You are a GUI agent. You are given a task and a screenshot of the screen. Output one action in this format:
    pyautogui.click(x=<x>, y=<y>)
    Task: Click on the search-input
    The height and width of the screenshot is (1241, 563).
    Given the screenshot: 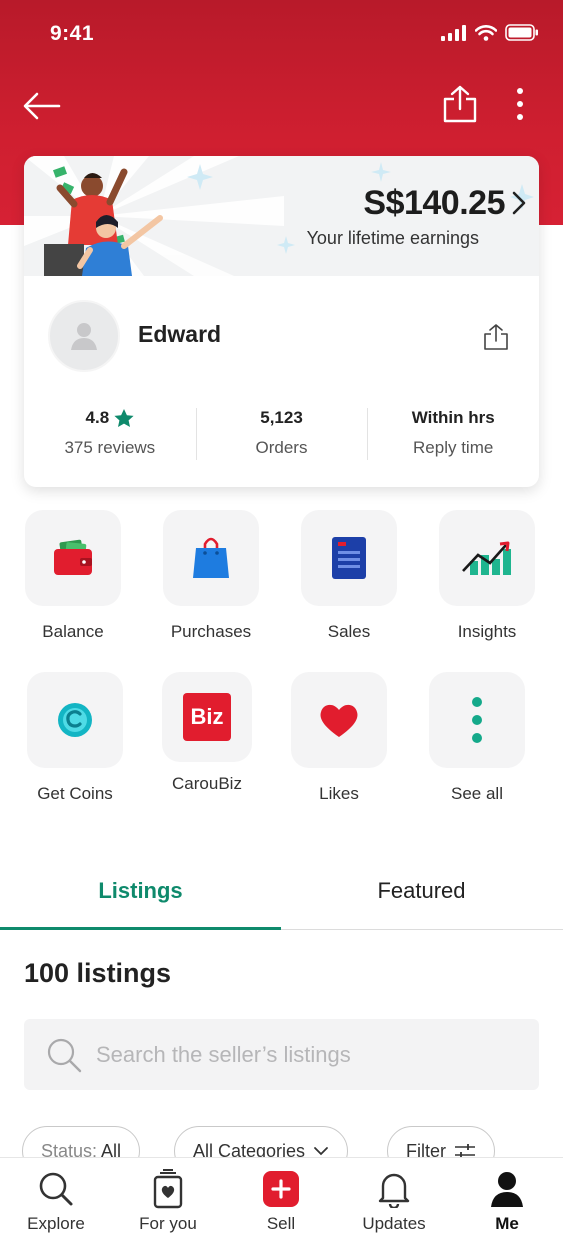 What is the action you would take?
    pyautogui.click(x=311, y=1054)
    